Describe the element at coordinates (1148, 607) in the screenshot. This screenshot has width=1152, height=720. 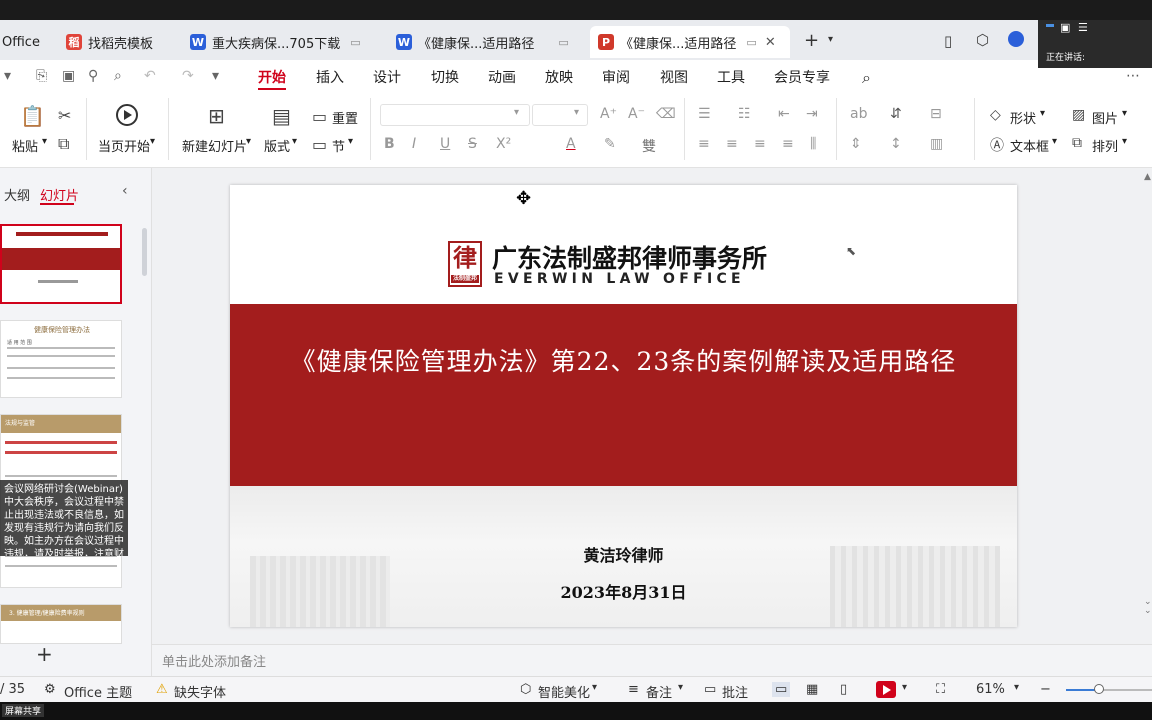
I see `next-page-icon: ⌄ ⌄` at that location.